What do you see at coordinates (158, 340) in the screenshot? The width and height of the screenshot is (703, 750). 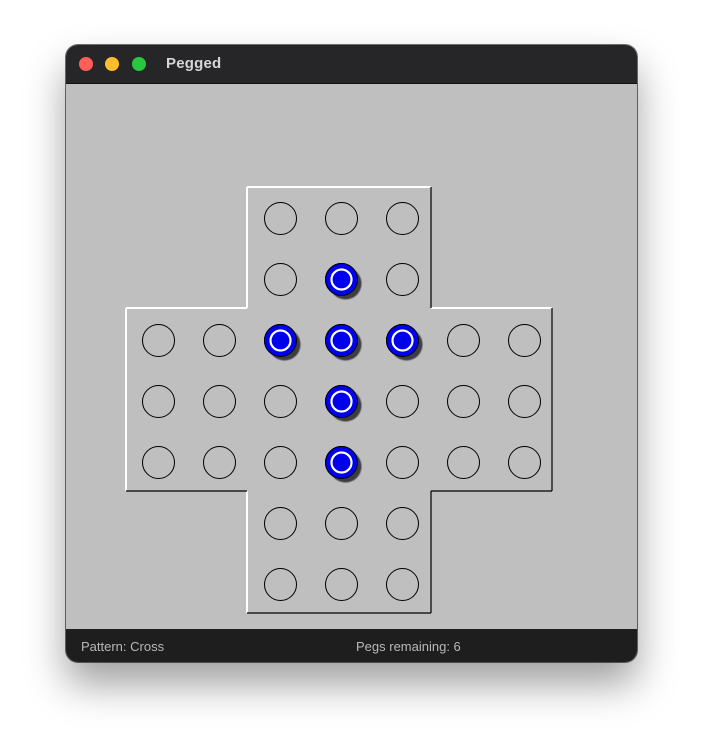 I see `hole-r2-c0` at bounding box center [158, 340].